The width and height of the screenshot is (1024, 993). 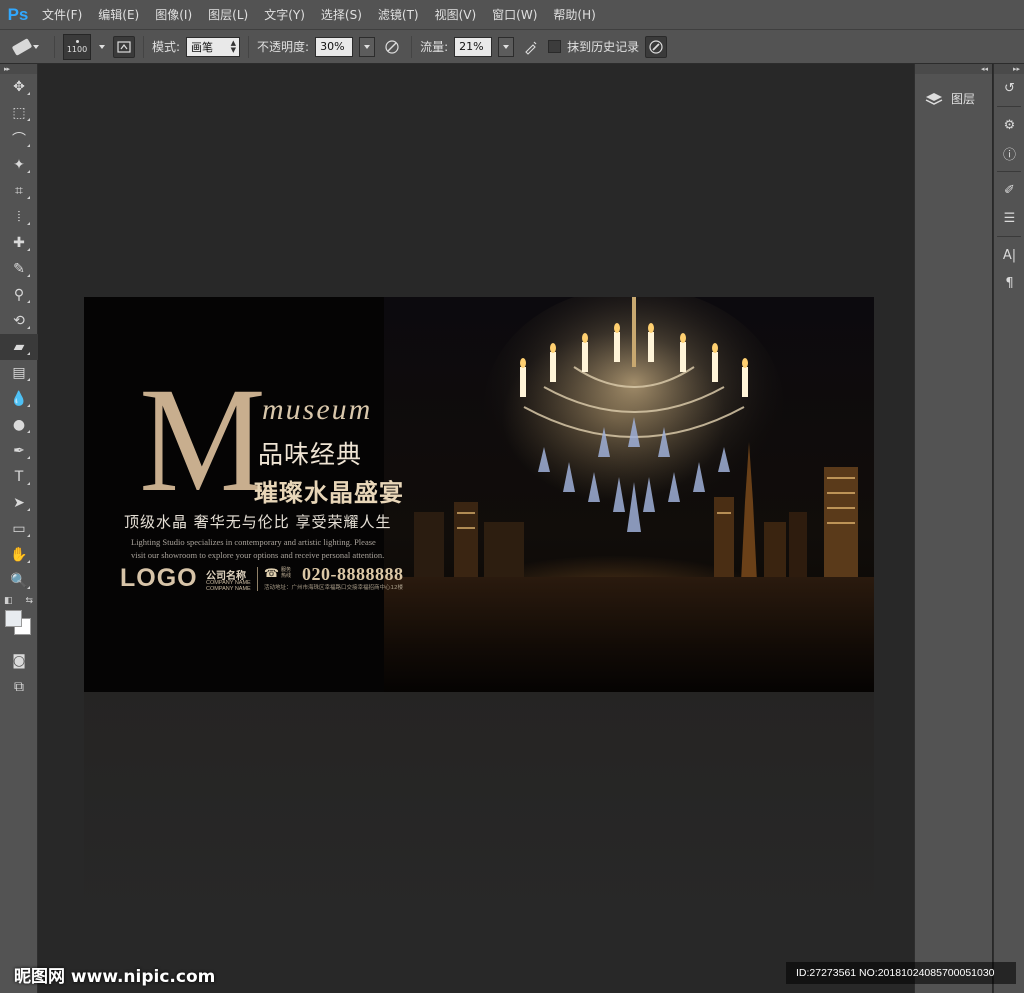 What do you see at coordinates (531, 47) in the screenshot?
I see `airbrush-button` at bounding box center [531, 47].